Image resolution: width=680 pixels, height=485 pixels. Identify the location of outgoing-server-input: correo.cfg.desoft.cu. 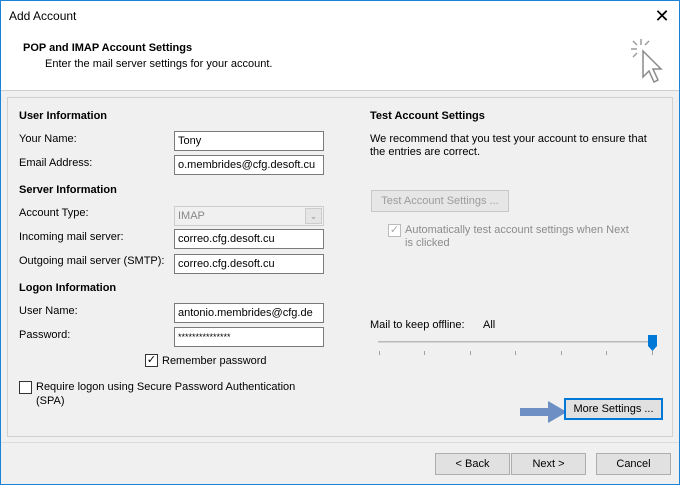
(249, 264).